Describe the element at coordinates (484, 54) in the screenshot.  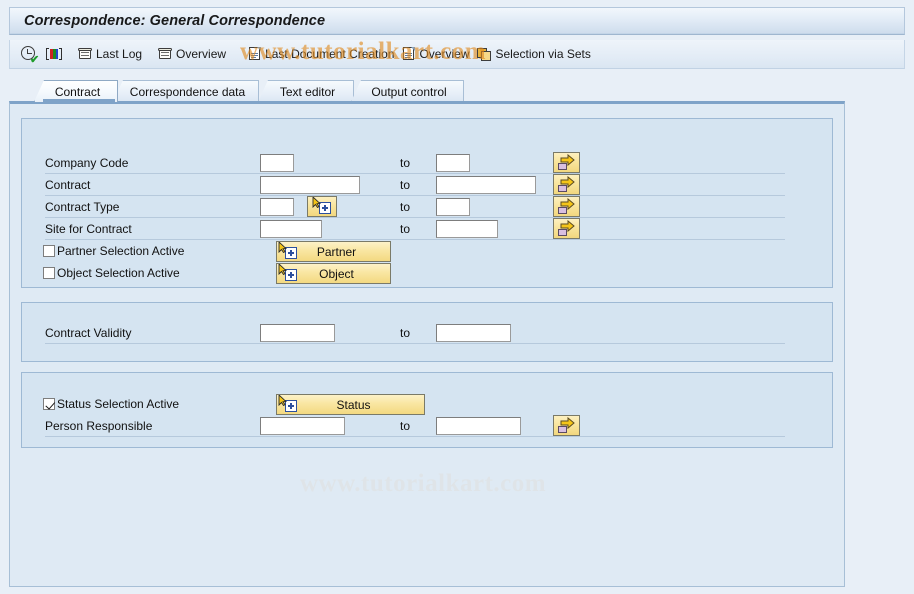
I see `selection-sets-icon` at that location.